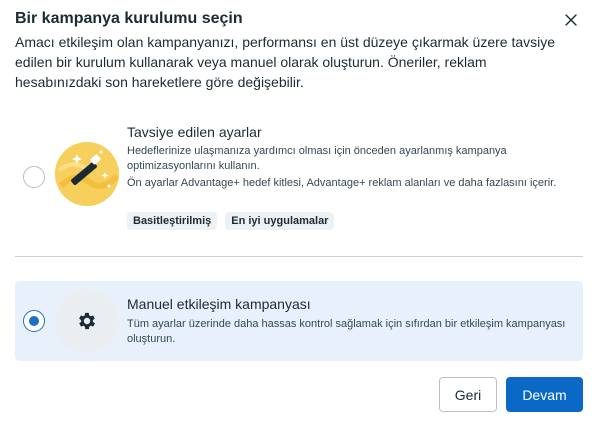 The height and width of the screenshot is (426, 600). What do you see at coordinates (34, 177) in the screenshot?
I see `radio-recommended` at bounding box center [34, 177].